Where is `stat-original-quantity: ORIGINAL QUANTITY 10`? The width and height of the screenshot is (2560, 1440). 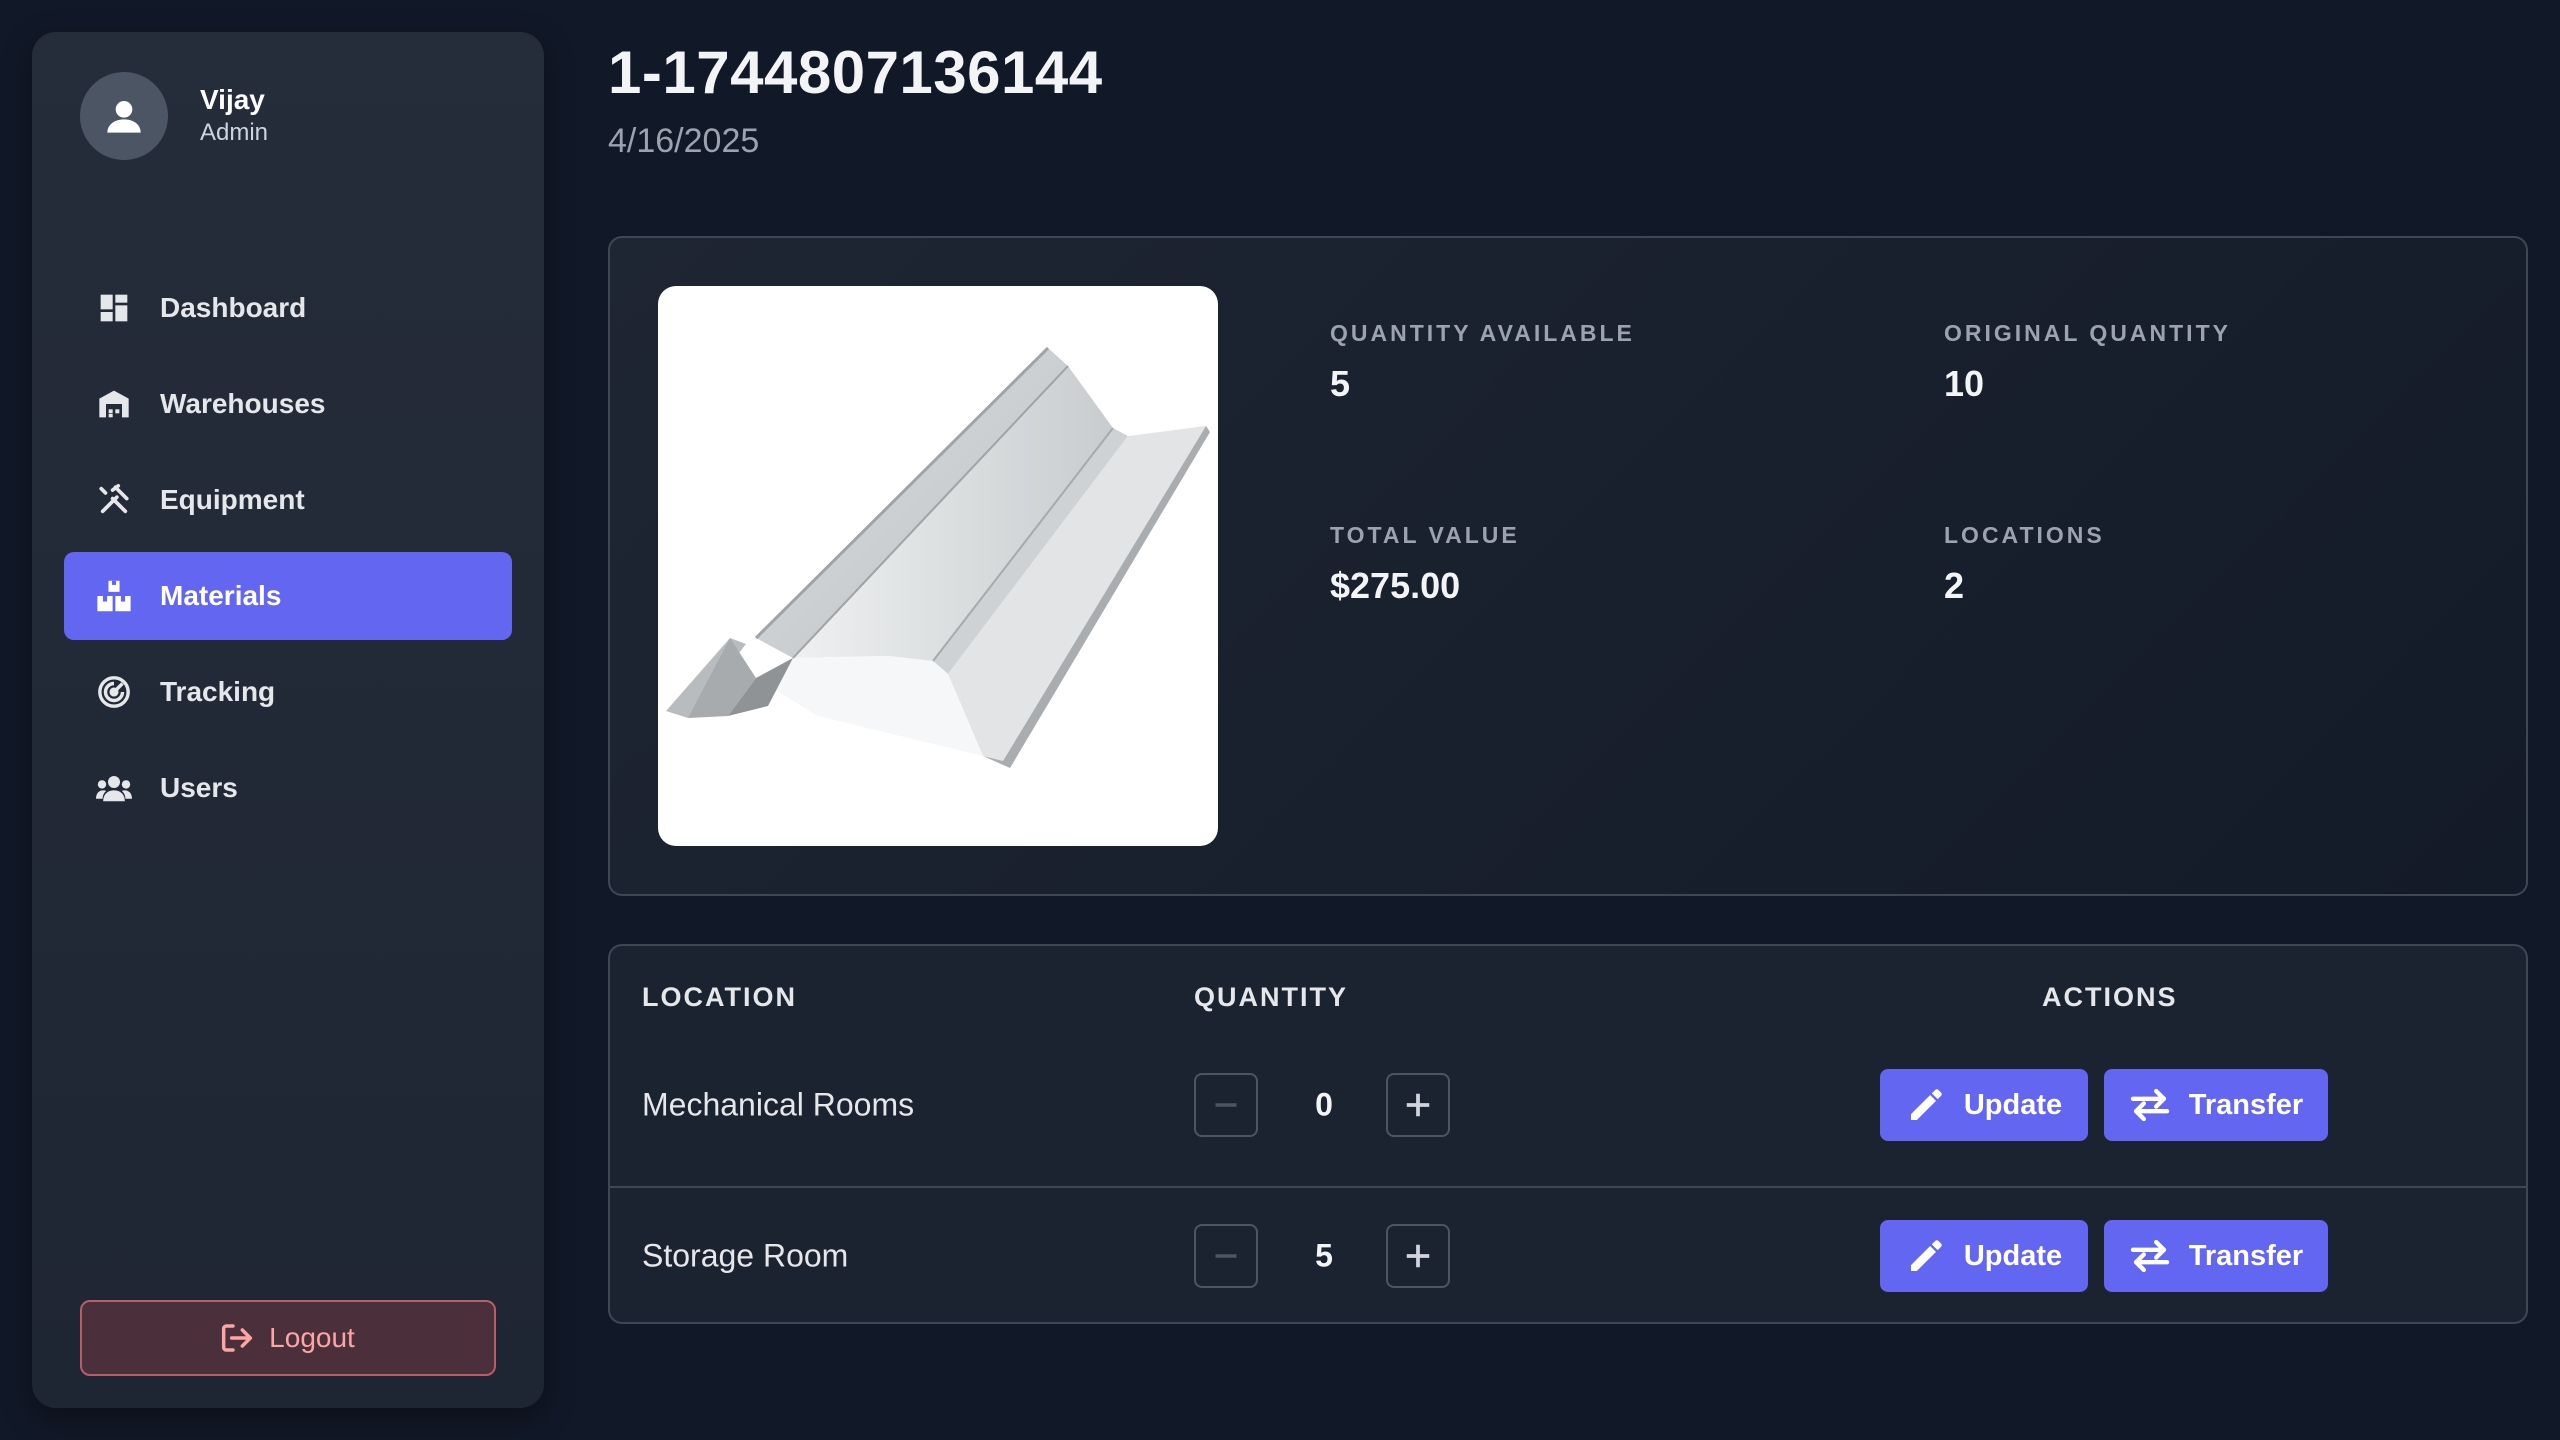
stat-original-quantity: ORIGINAL QUANTITY 10 is located at coordinates (2087, 362).